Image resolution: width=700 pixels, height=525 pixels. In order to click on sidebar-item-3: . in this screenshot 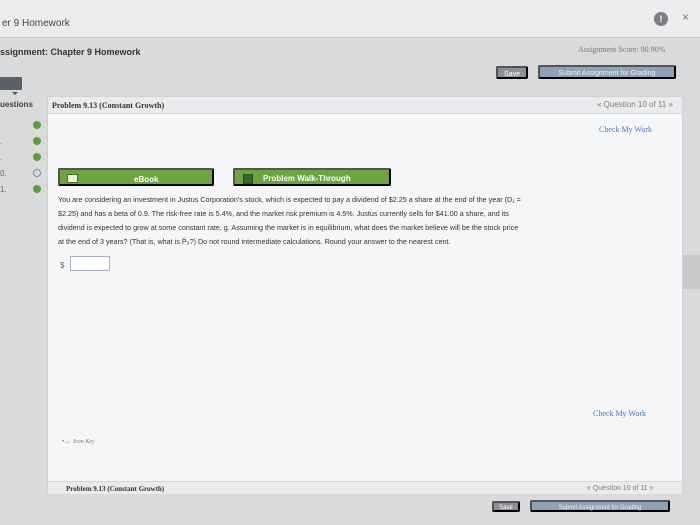, I will do `click(23, 158)`.